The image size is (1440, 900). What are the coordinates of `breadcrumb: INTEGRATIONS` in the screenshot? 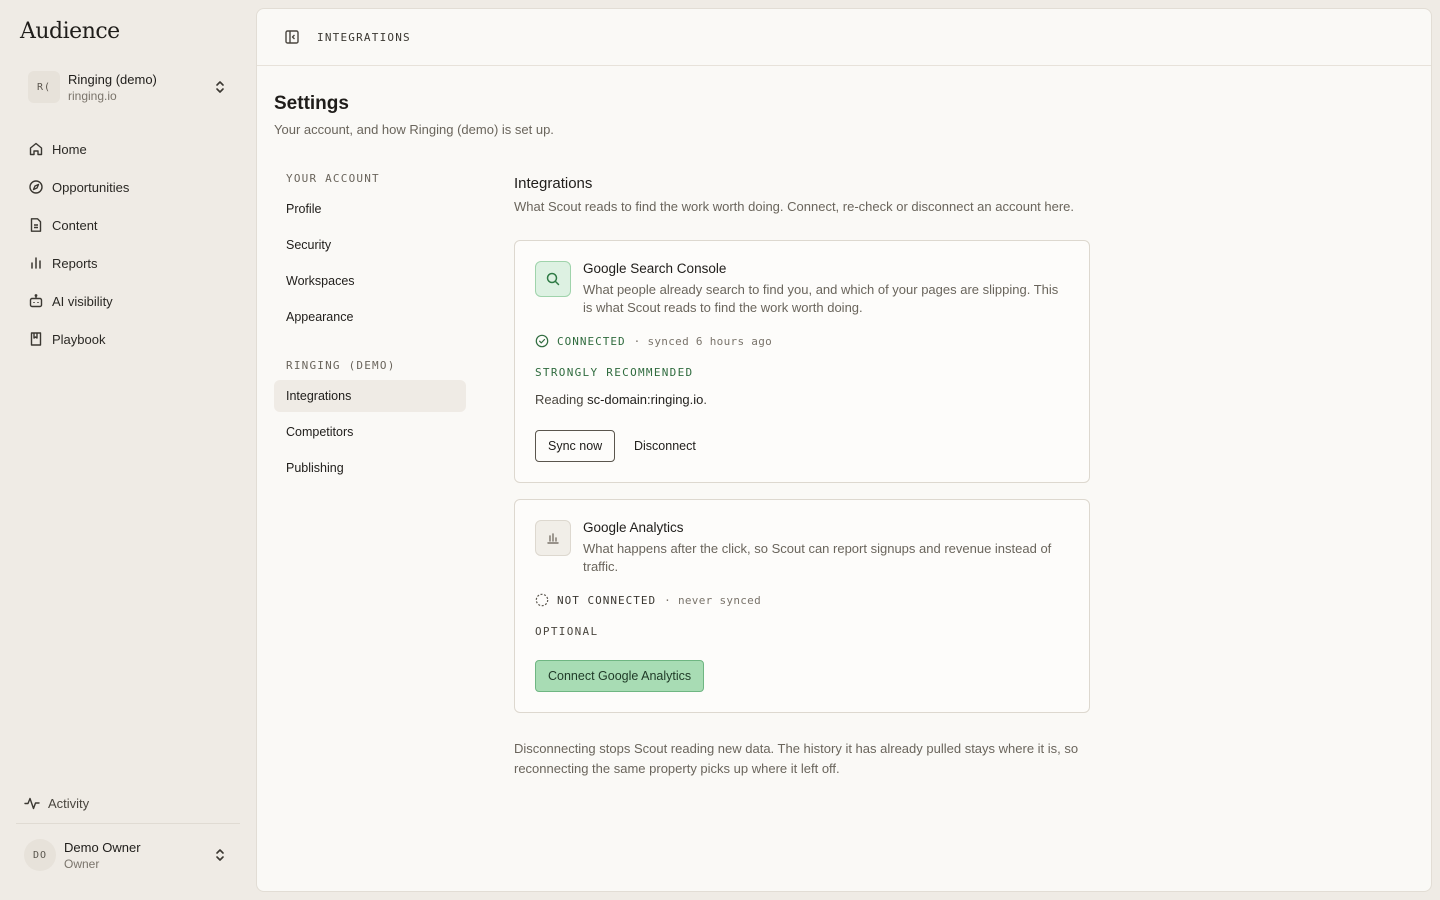 It's located at (364, 37).